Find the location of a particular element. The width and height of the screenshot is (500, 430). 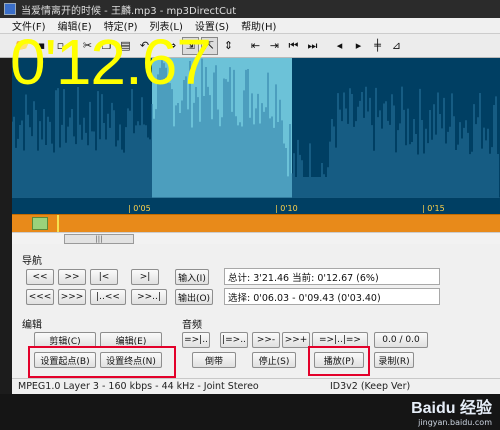

tick-label: | 0'10 is located at coordinates (286, 208).